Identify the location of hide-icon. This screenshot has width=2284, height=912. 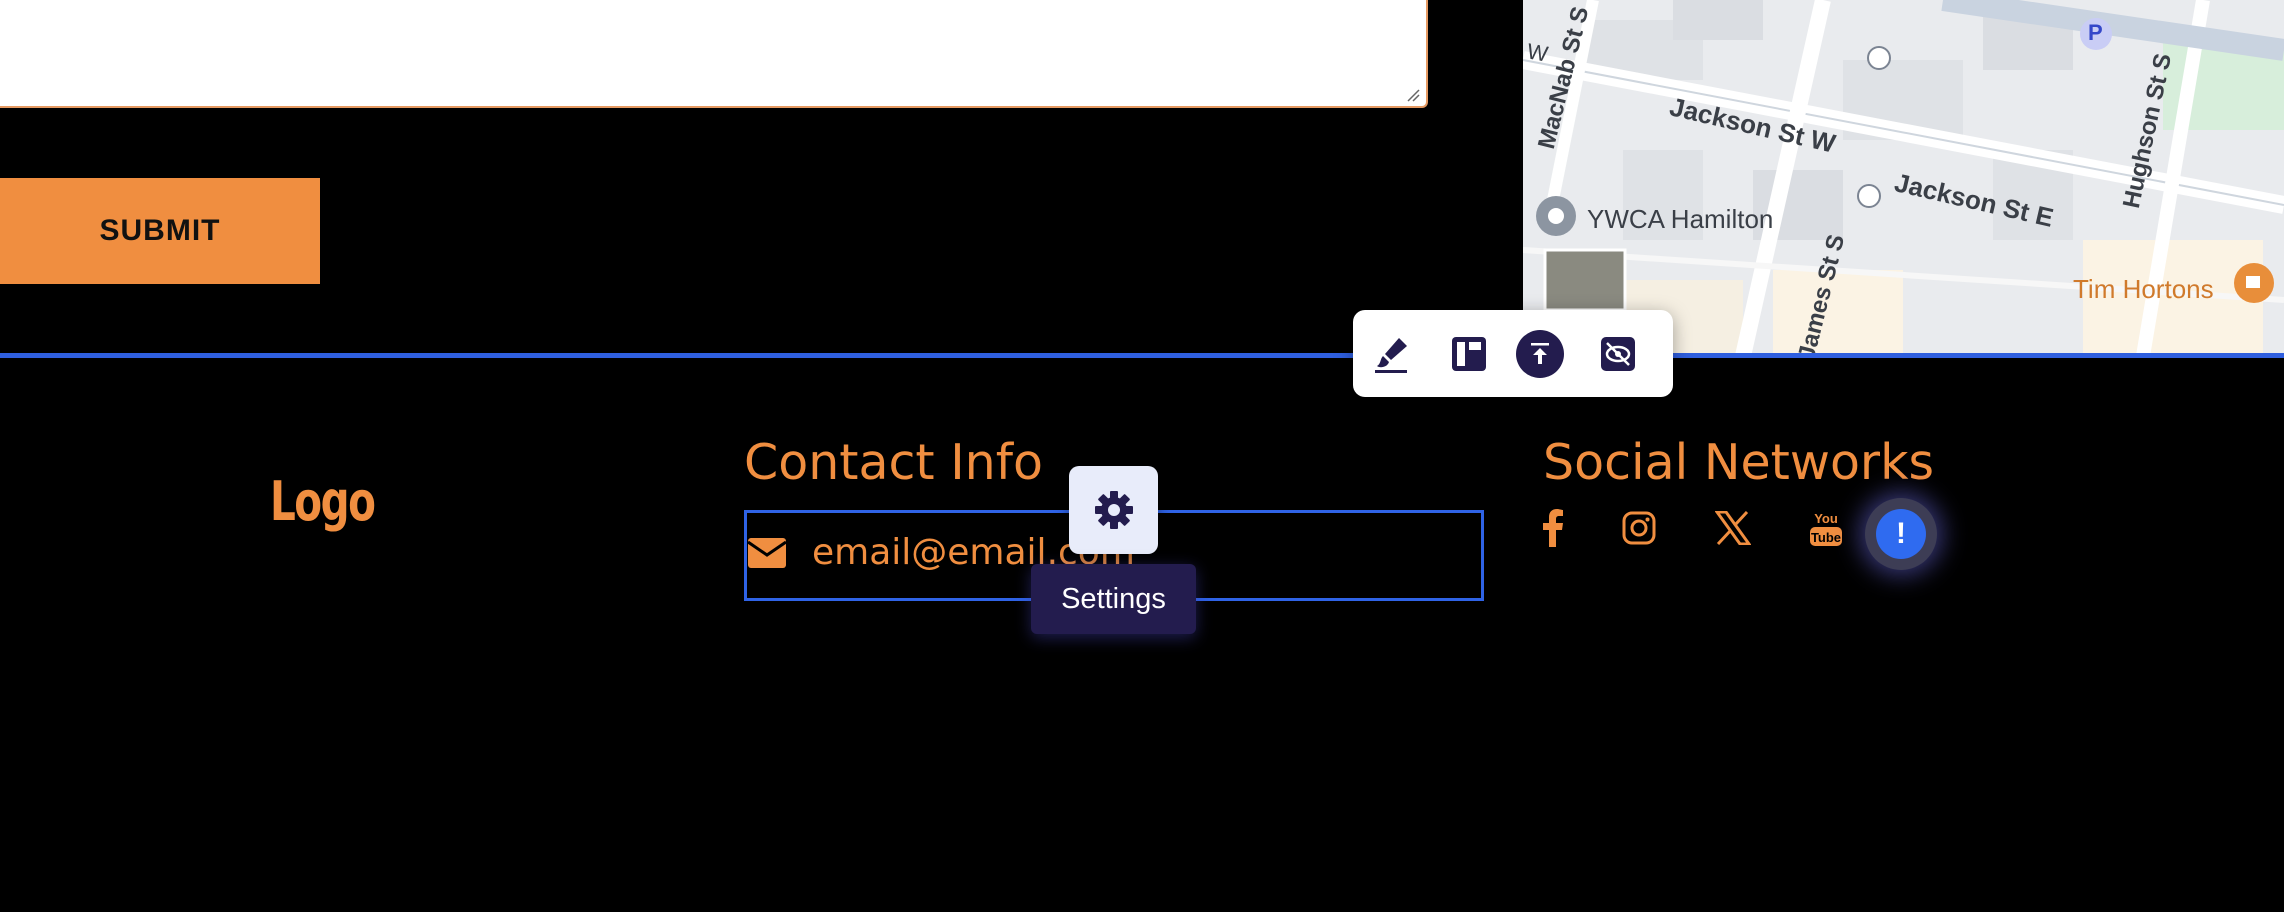
(1618, 354).